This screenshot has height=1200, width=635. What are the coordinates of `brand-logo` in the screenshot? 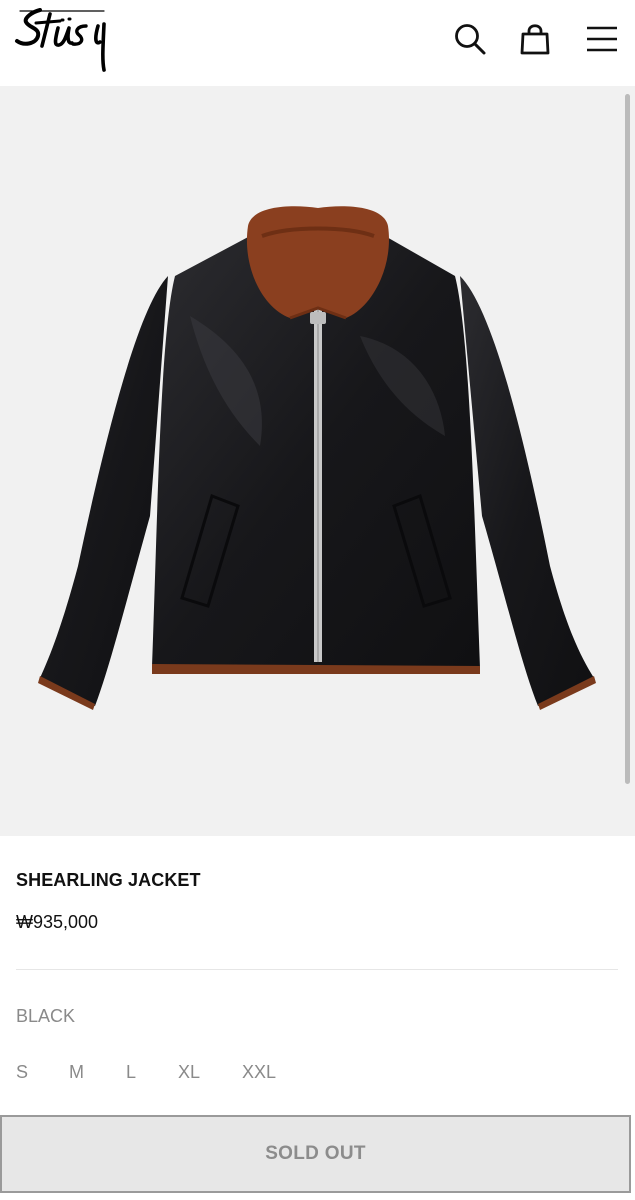 It's located at (62, 39).